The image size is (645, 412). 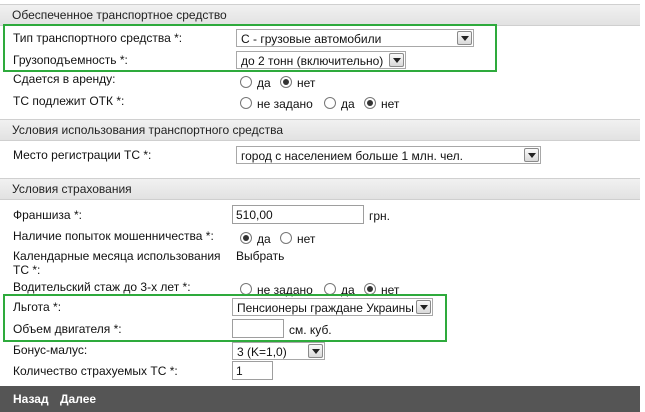 I want to click on otk-yes-radio, so click(x=330, y=103).